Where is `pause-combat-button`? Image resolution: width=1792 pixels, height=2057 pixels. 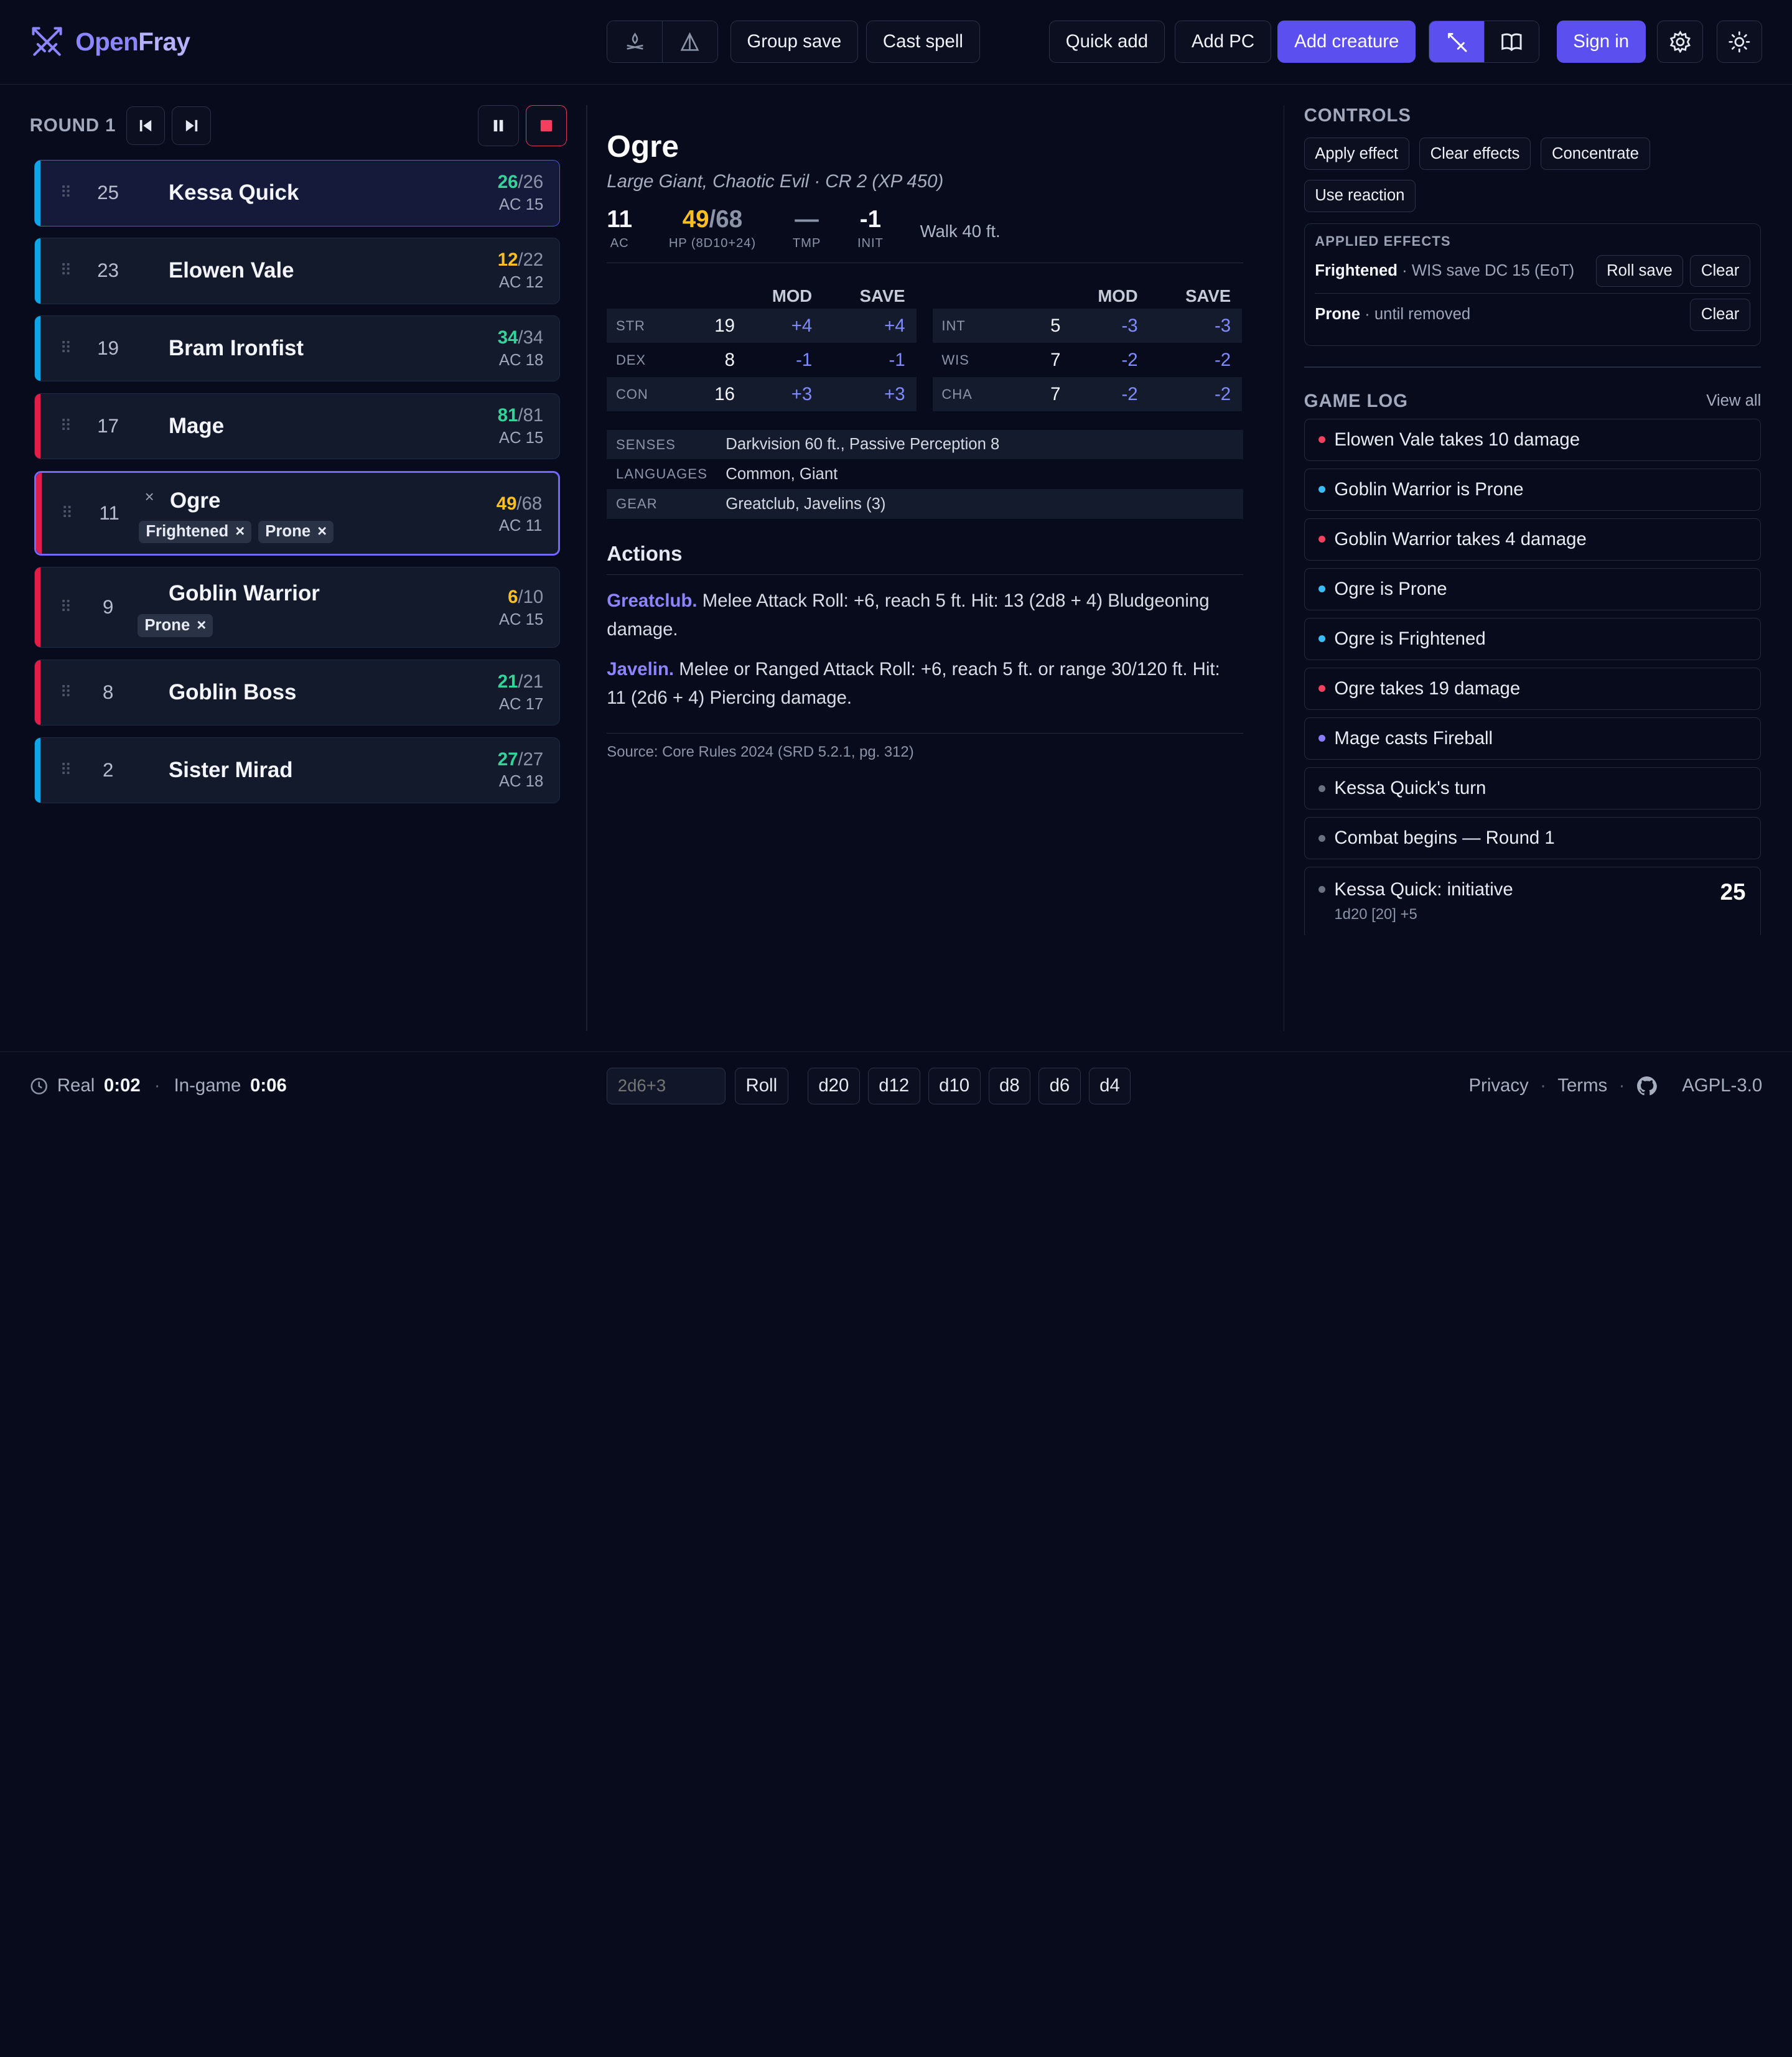
pause-combat-button is located at coordinates (498, 126).